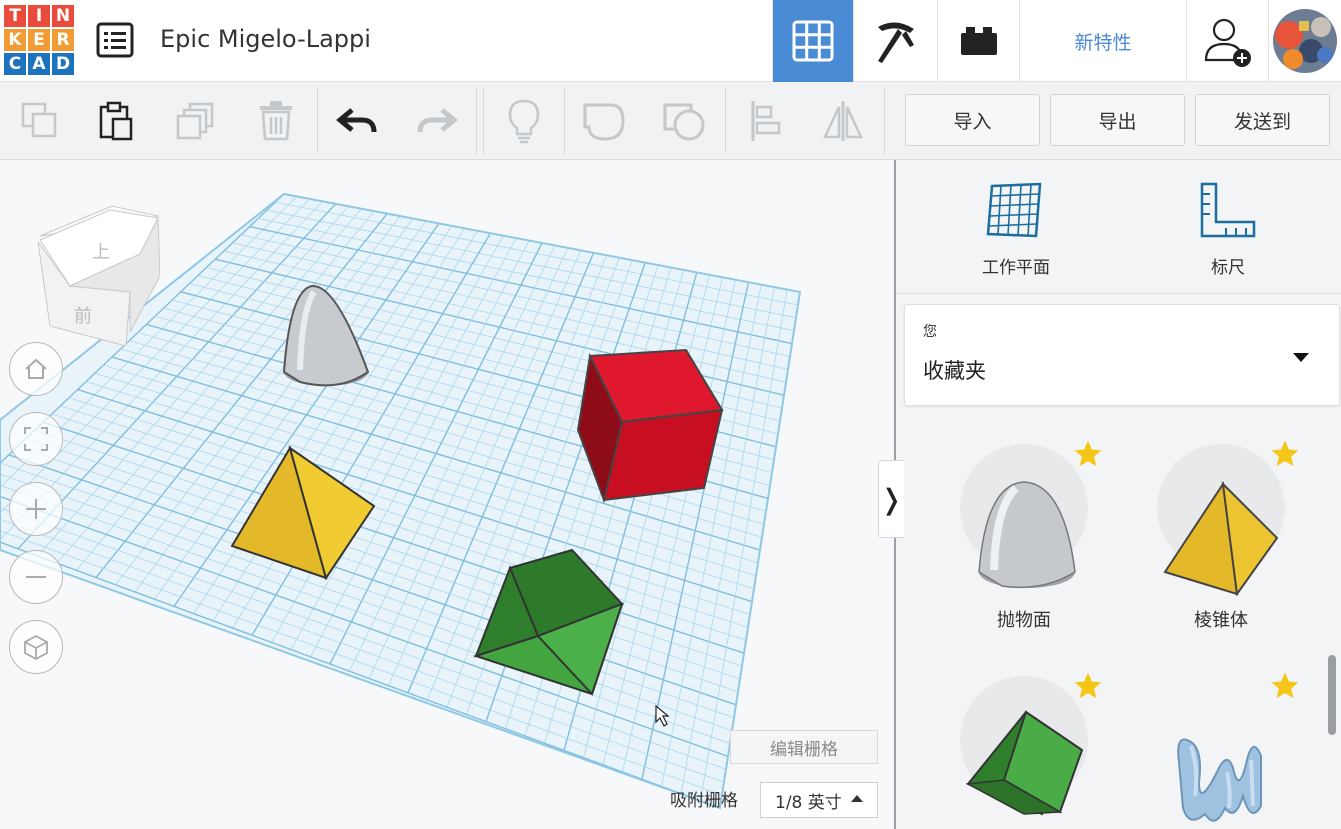  What do you see at coordinates (1027, 535) in the screenshot?
I see `paraboloid-icon` at bounding box center [1027, 535].